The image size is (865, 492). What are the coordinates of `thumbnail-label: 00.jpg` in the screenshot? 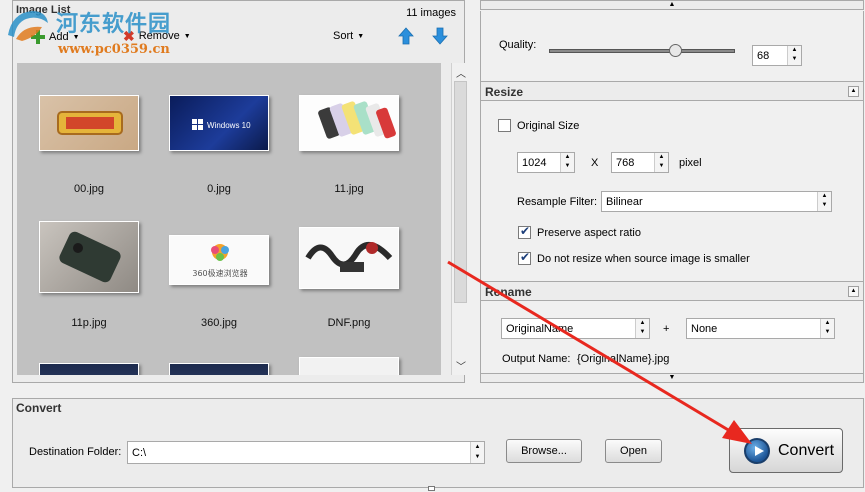 It's located at (89, 189).